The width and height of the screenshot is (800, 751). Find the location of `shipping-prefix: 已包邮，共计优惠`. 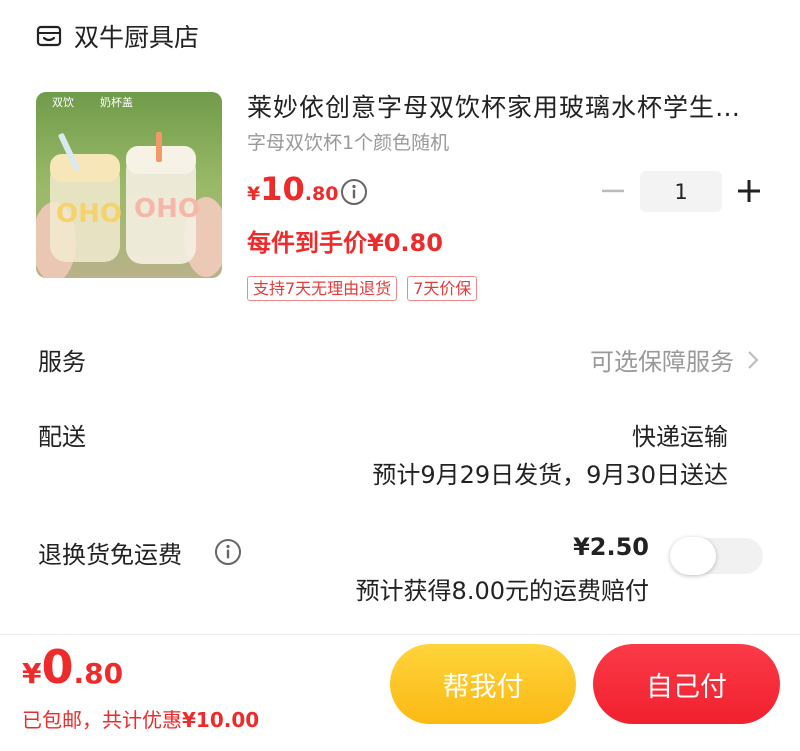

shipping-prefix: 已包邮，共计优惠 is located at coordinates (102, 720).